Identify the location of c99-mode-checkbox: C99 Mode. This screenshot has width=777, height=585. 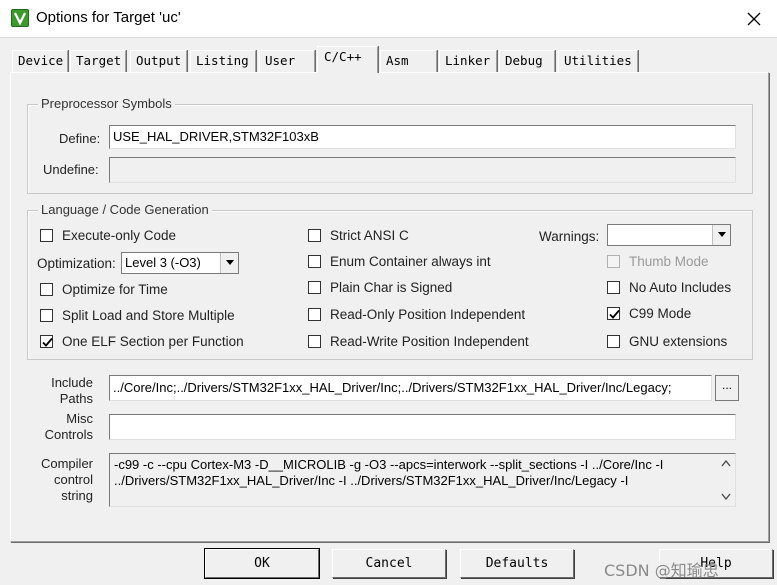
(649, 313).